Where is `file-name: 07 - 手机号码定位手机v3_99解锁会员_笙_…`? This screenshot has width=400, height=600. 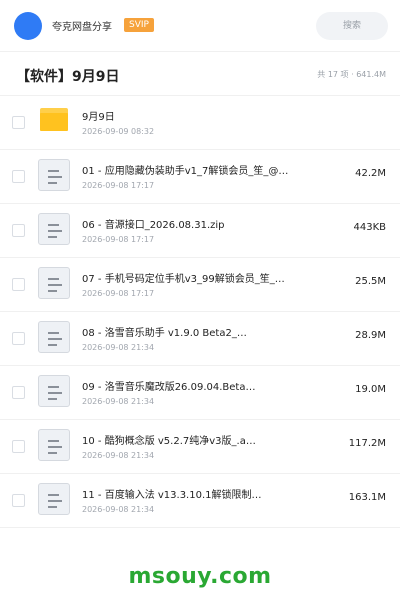
file-name: 07 - 手机号码定位手机v3_99解锁会员_笙_… is located at coordinates (198, 277).